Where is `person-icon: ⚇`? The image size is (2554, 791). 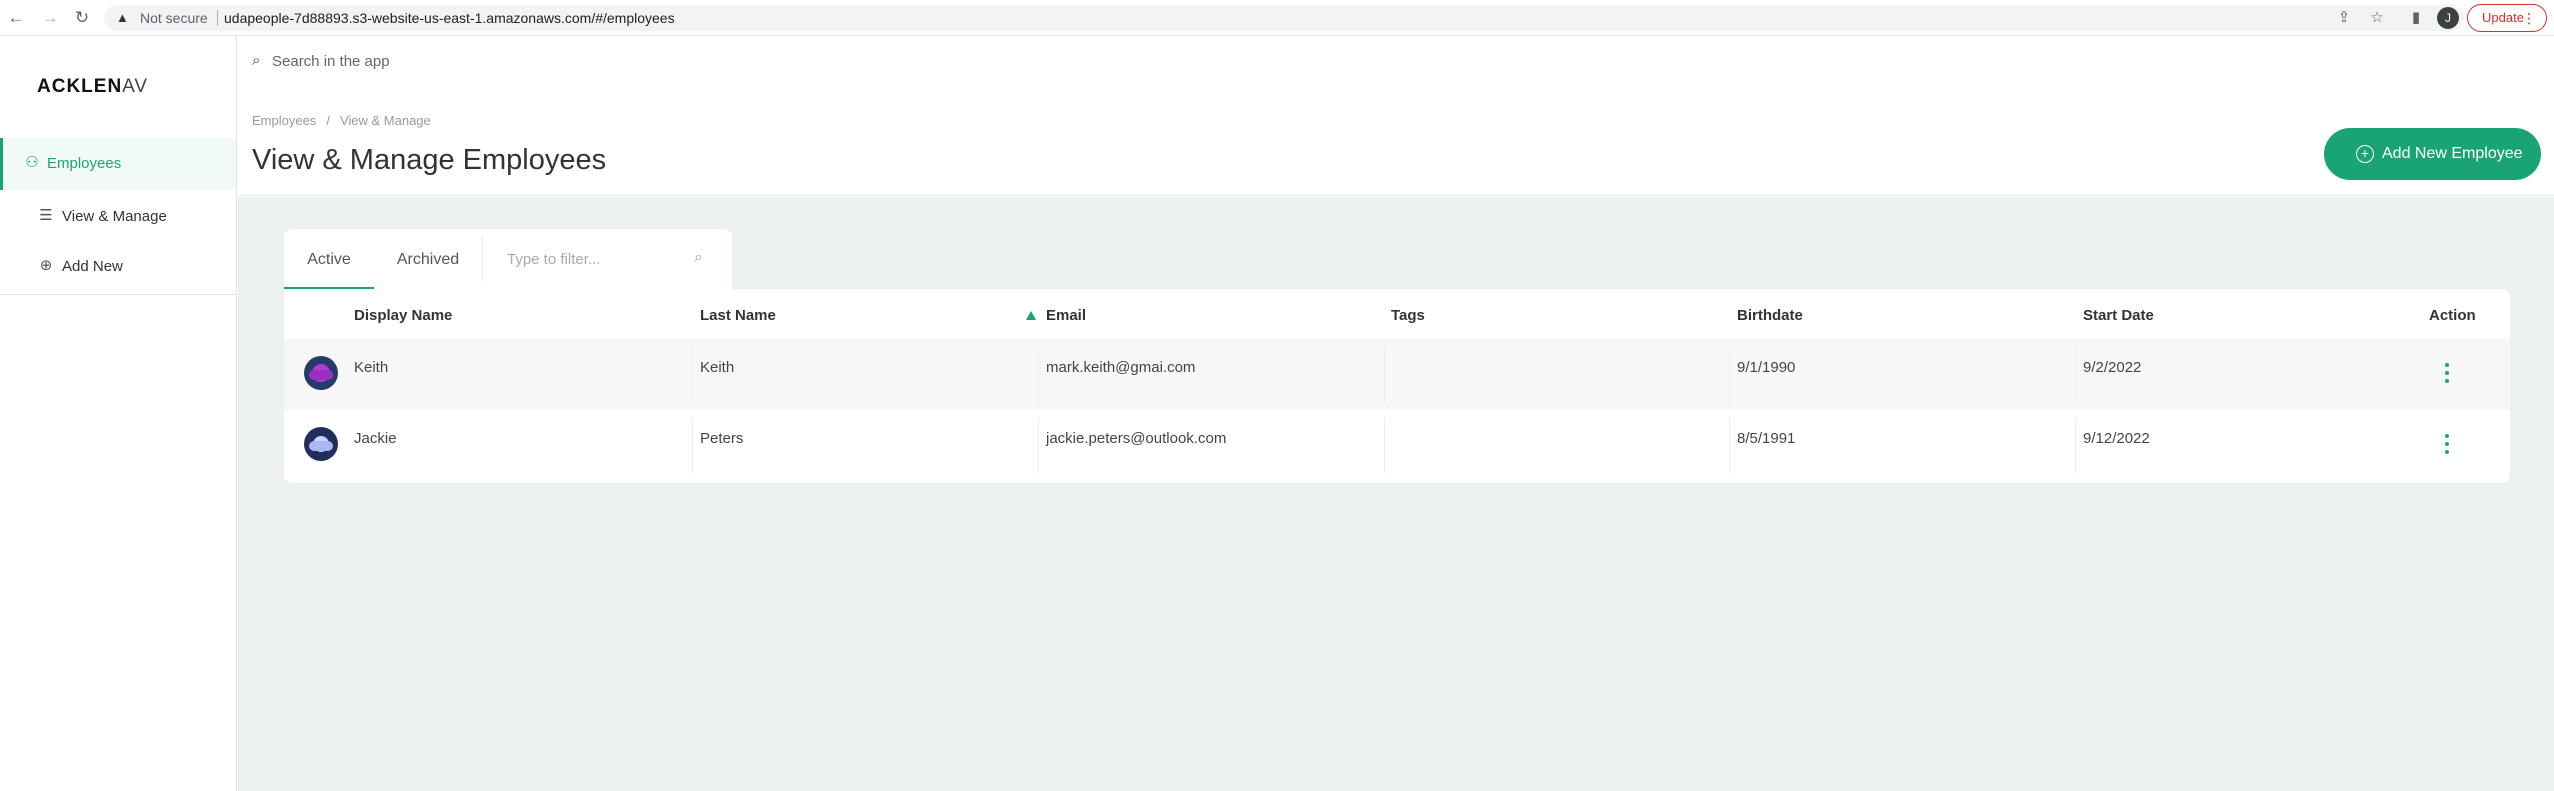 person-icon: ⚇ is located at coordinates (32, 162).